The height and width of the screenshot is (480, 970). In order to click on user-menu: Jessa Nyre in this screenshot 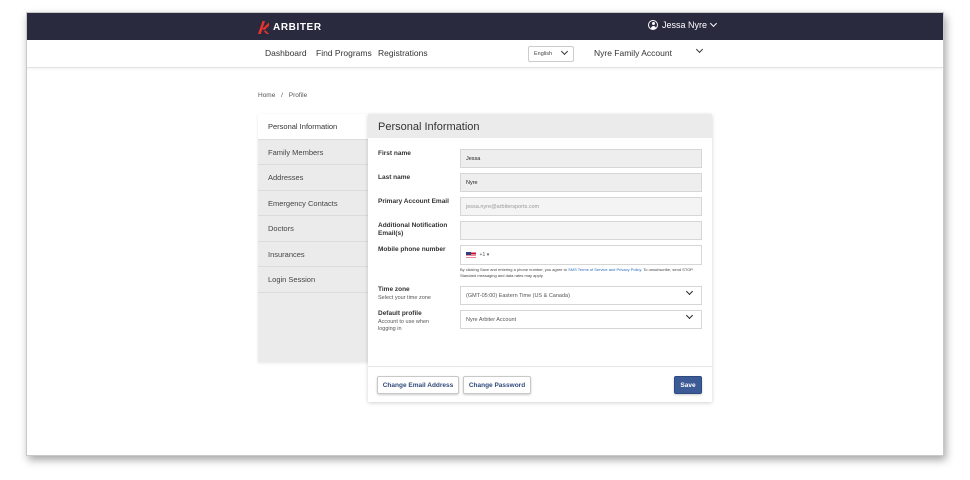, I will do `click(683, 24)`.